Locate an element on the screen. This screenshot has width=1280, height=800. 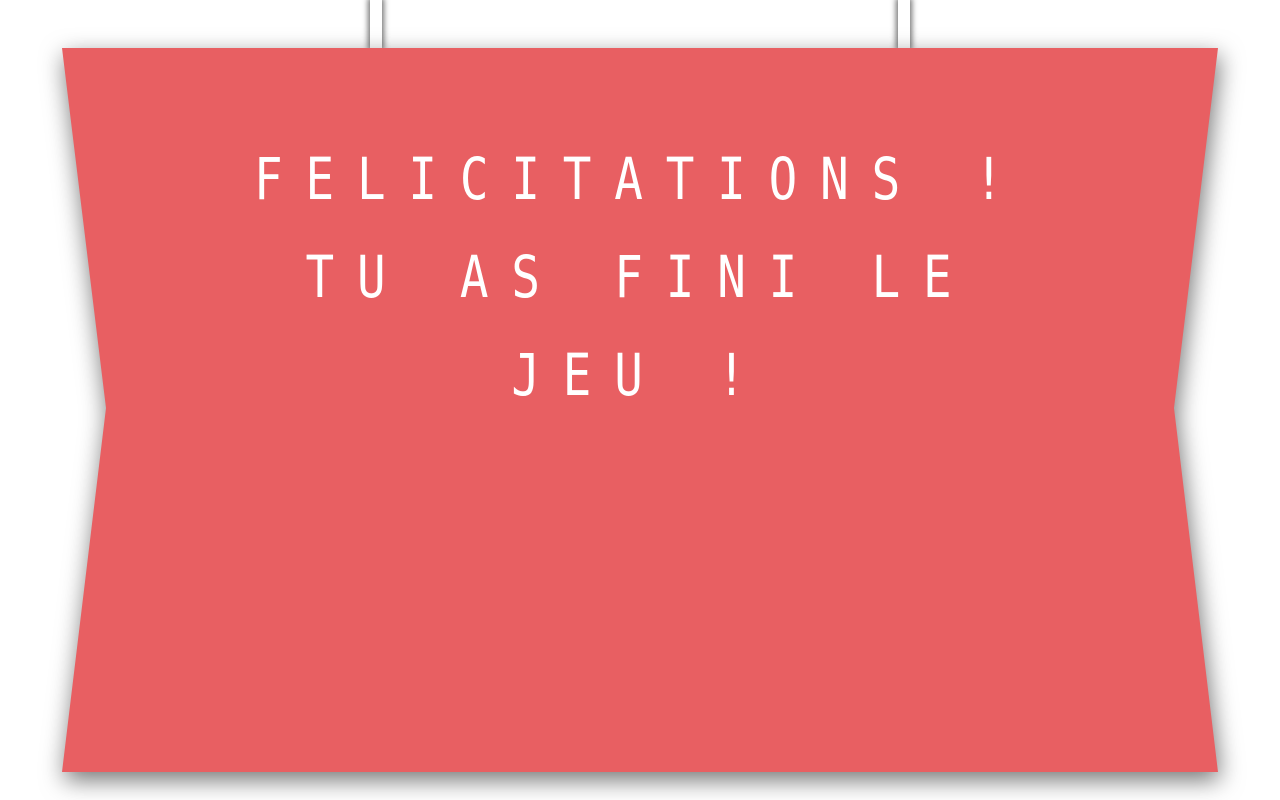
message-line-3: JEU ! is located at coordinates (640, 375).